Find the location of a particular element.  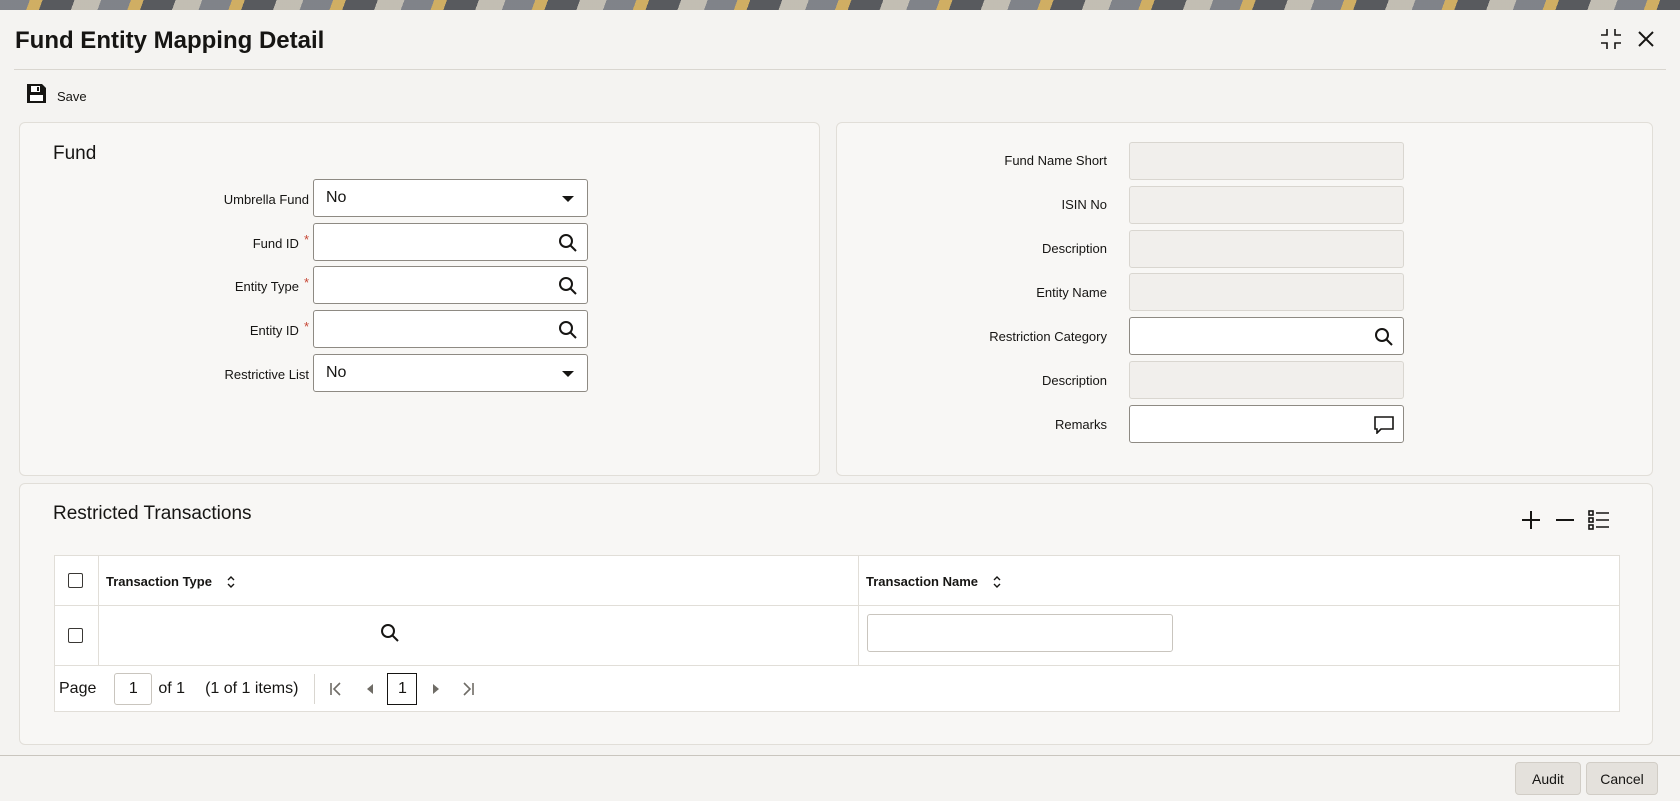

column-header-transaction-type: Transaction Type is located at coordinates (171, 581).